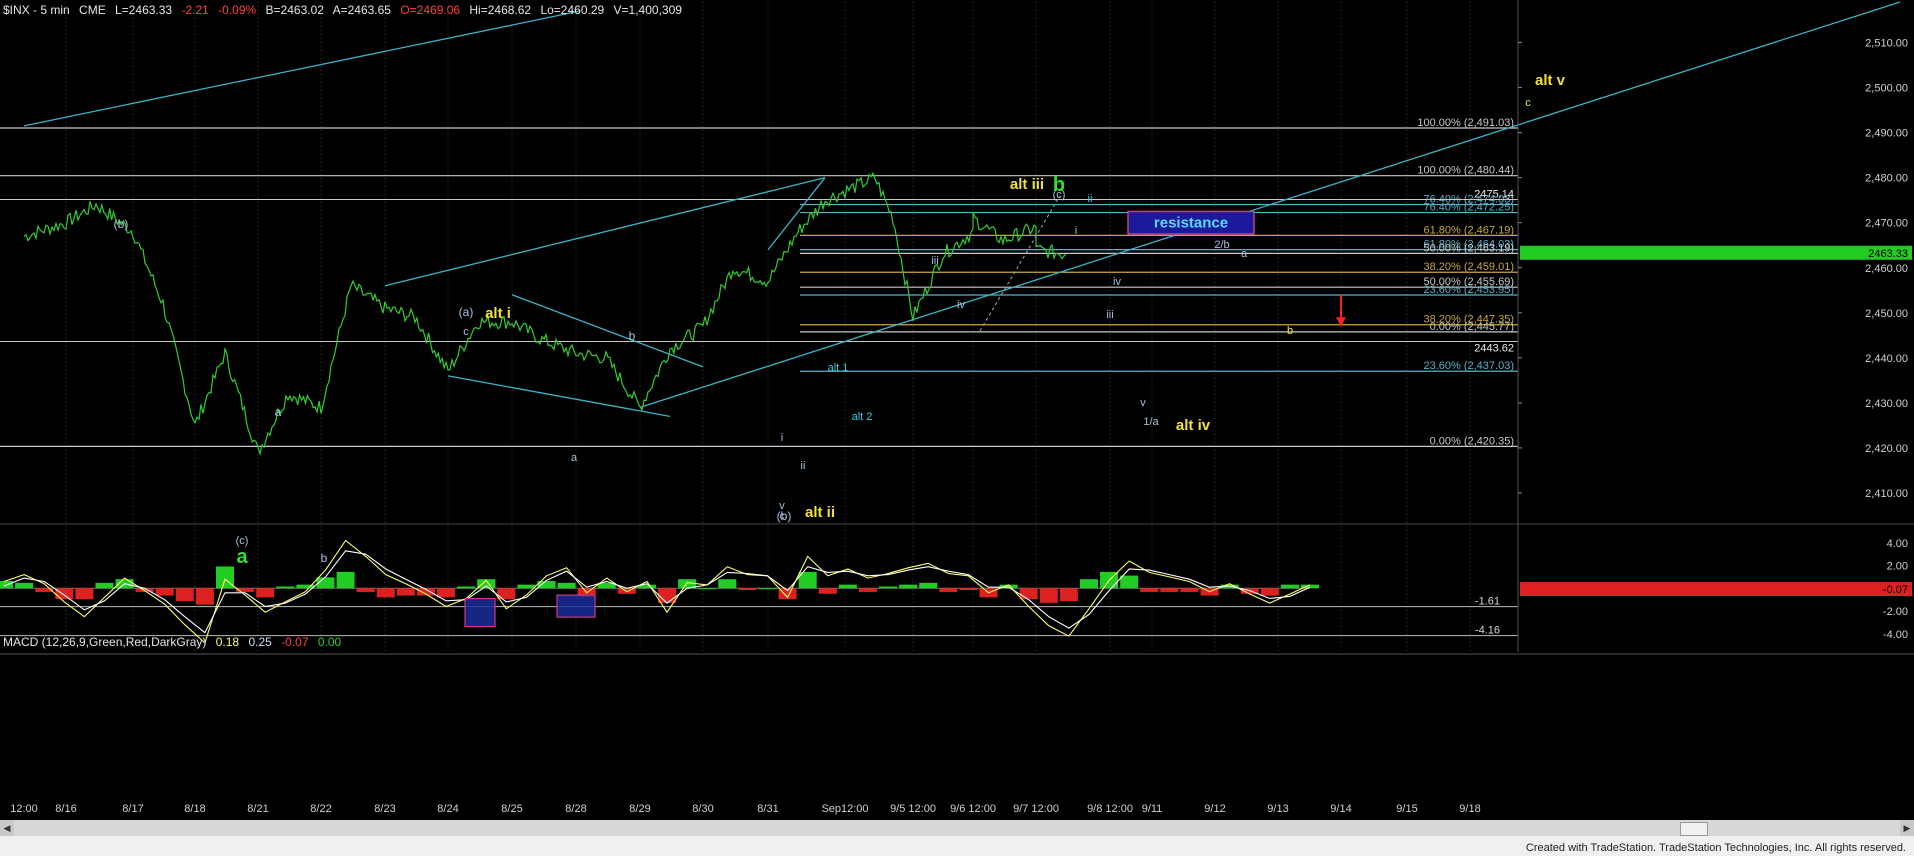  Describe the element at coordinates (320, 809) in the screenshot. I see `time-tick-5: 8/22` at that location.